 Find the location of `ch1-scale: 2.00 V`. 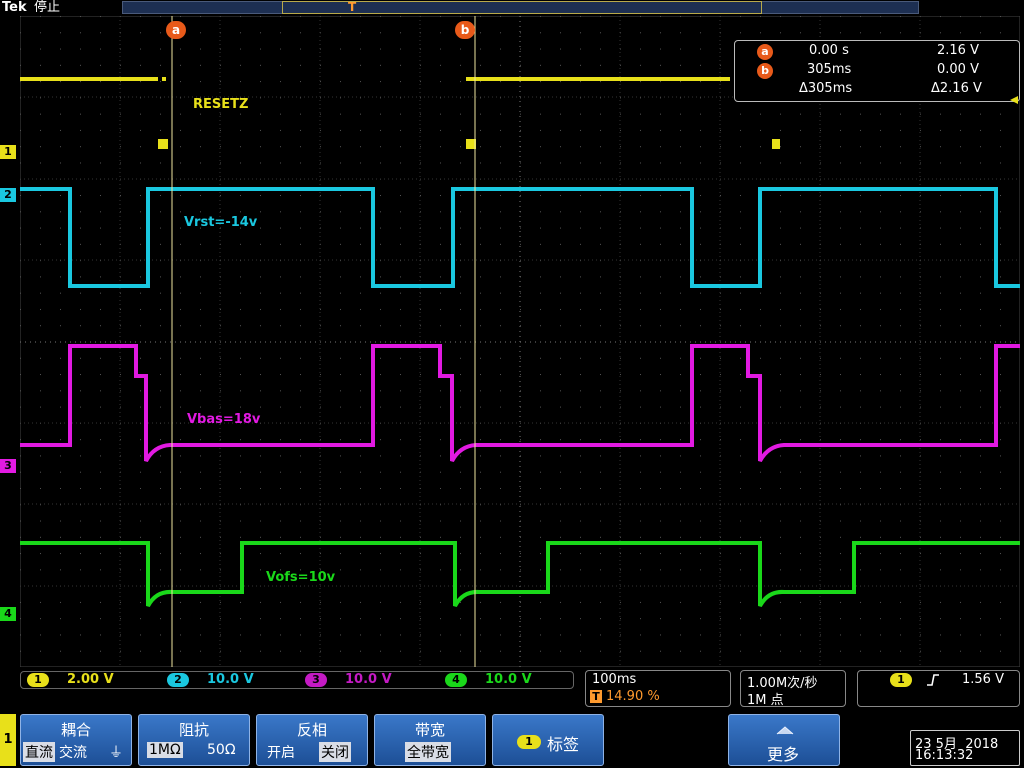

ch1-scale: 2.00 V is located at coordinates (90, 679).